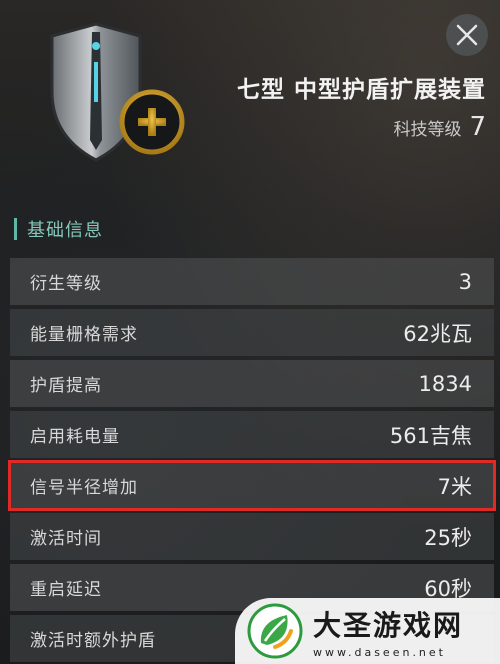 The image size is (500, 664). I want to click on stat-row-highlighted: 信号半径增加 7米, so click(252, 485).